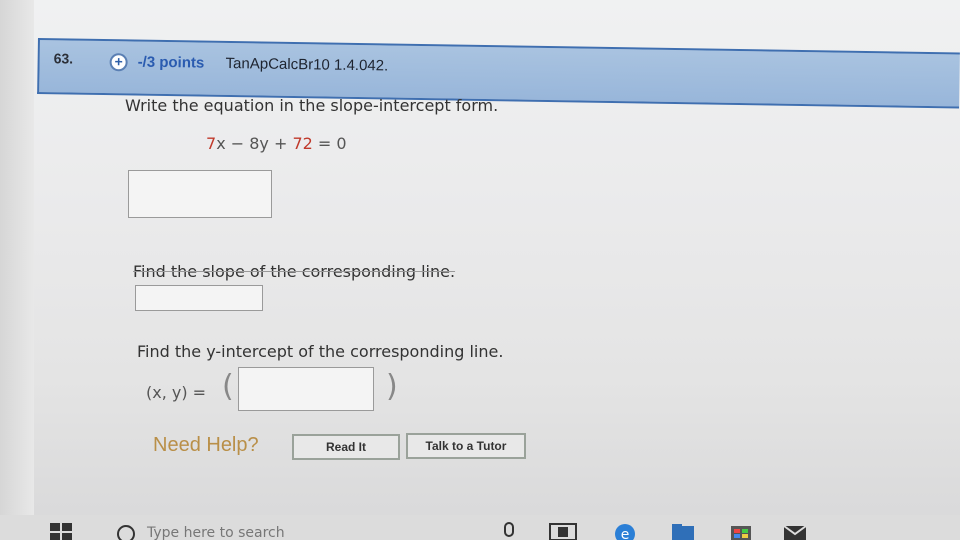 Image resolution: width=960 pixels, height=540 pixels. What do you see at coordinates (625, 533) in the screenshot?
I see `svg-text: e` at bounding box center [625, 533].